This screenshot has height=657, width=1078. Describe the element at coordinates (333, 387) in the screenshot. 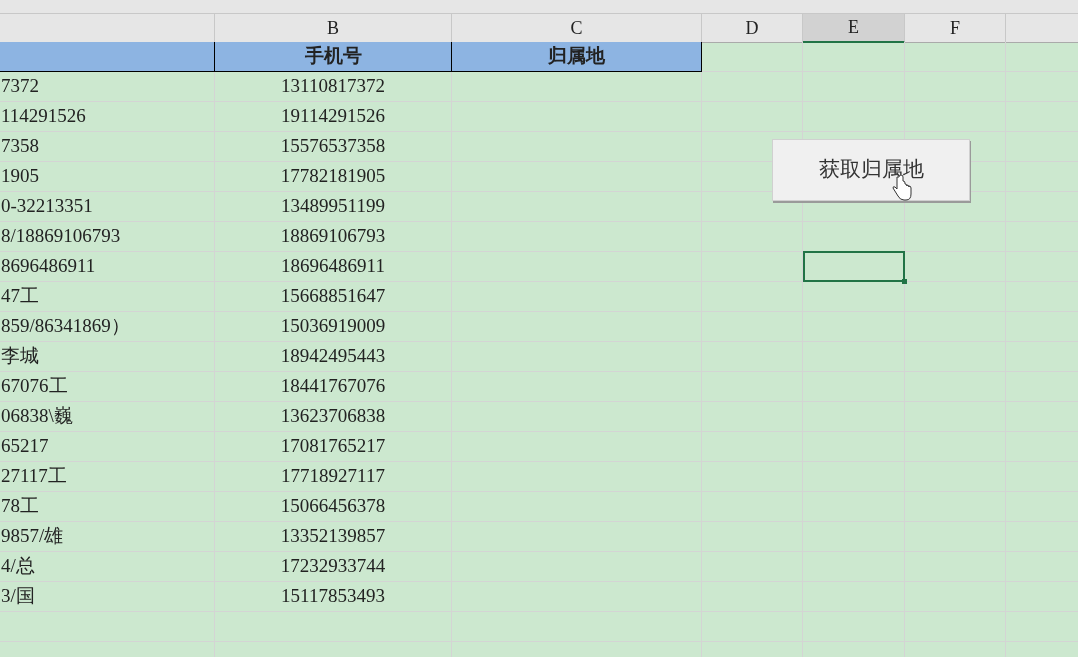

I see `table-cell: 18441767076` at that location.